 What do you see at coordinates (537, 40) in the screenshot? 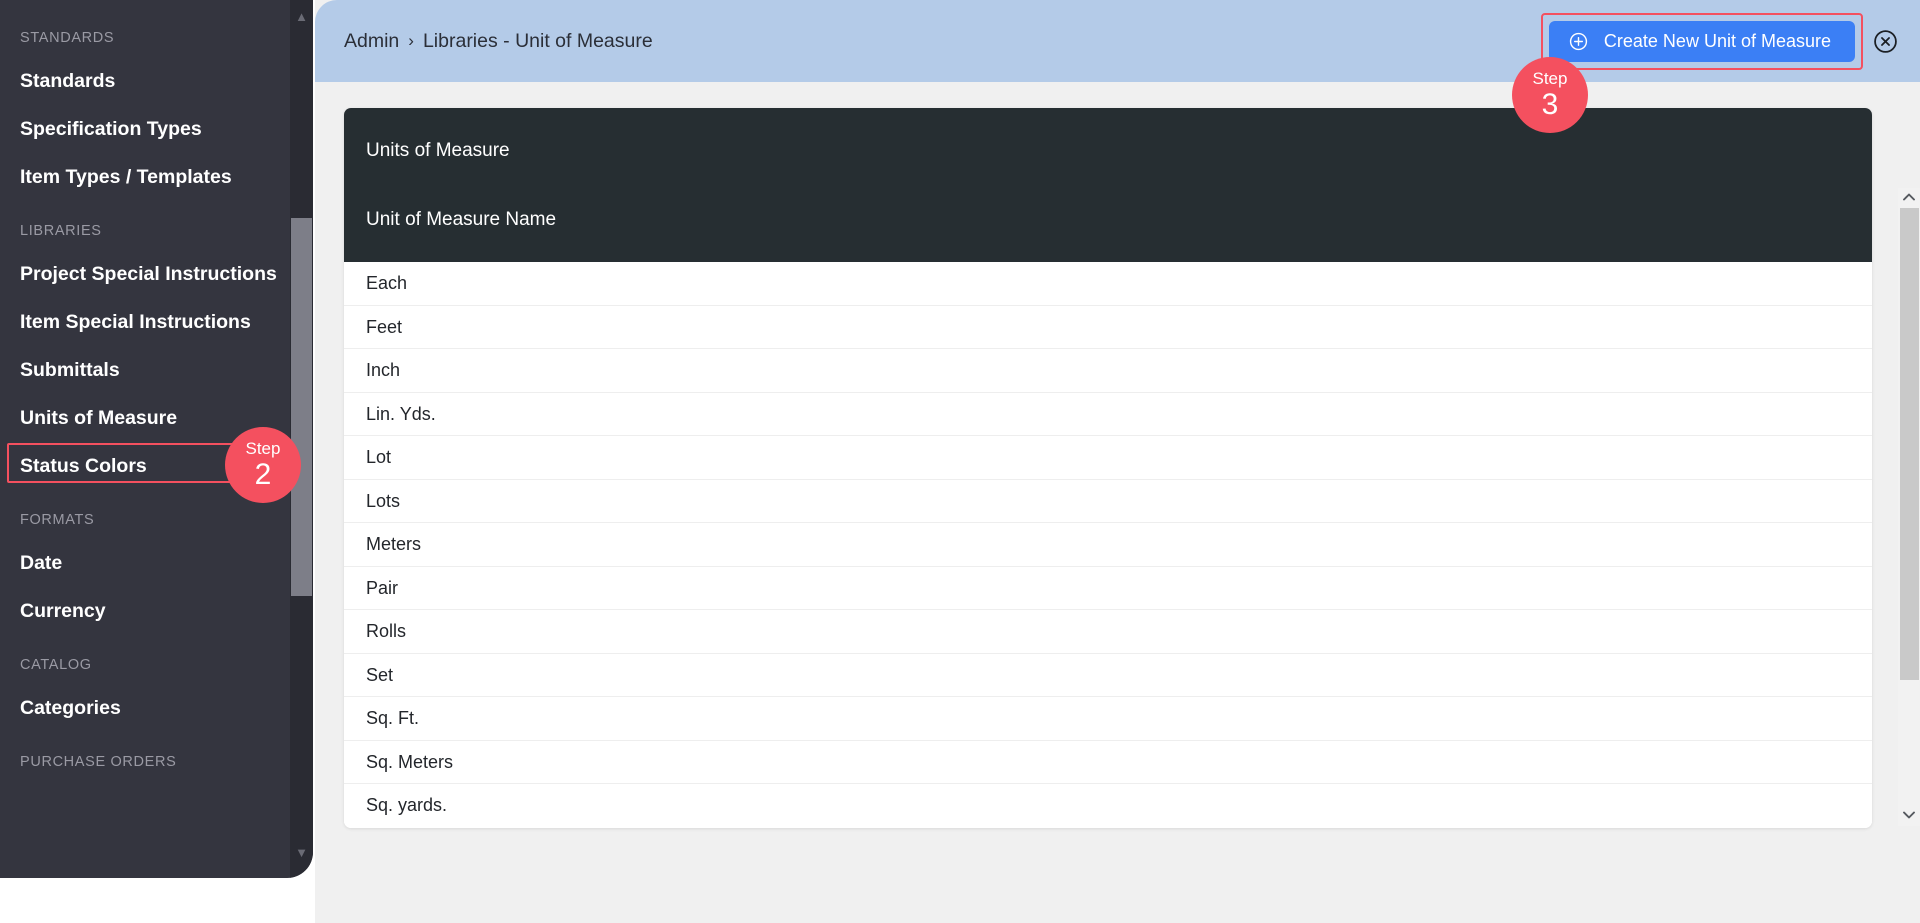
I see `breadcrumb-current: Libraries - Unit of Measure` at bounding box center [537, 40].